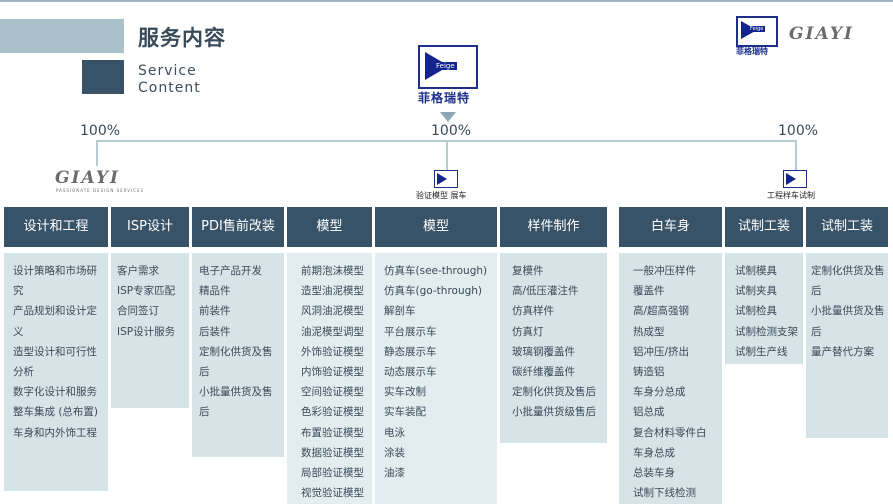 The width and height of the screenshot is (893, 504). Describe the element at coordinates (756, 271) in the screenshot. I see `list-item: 试制模具` at that location.